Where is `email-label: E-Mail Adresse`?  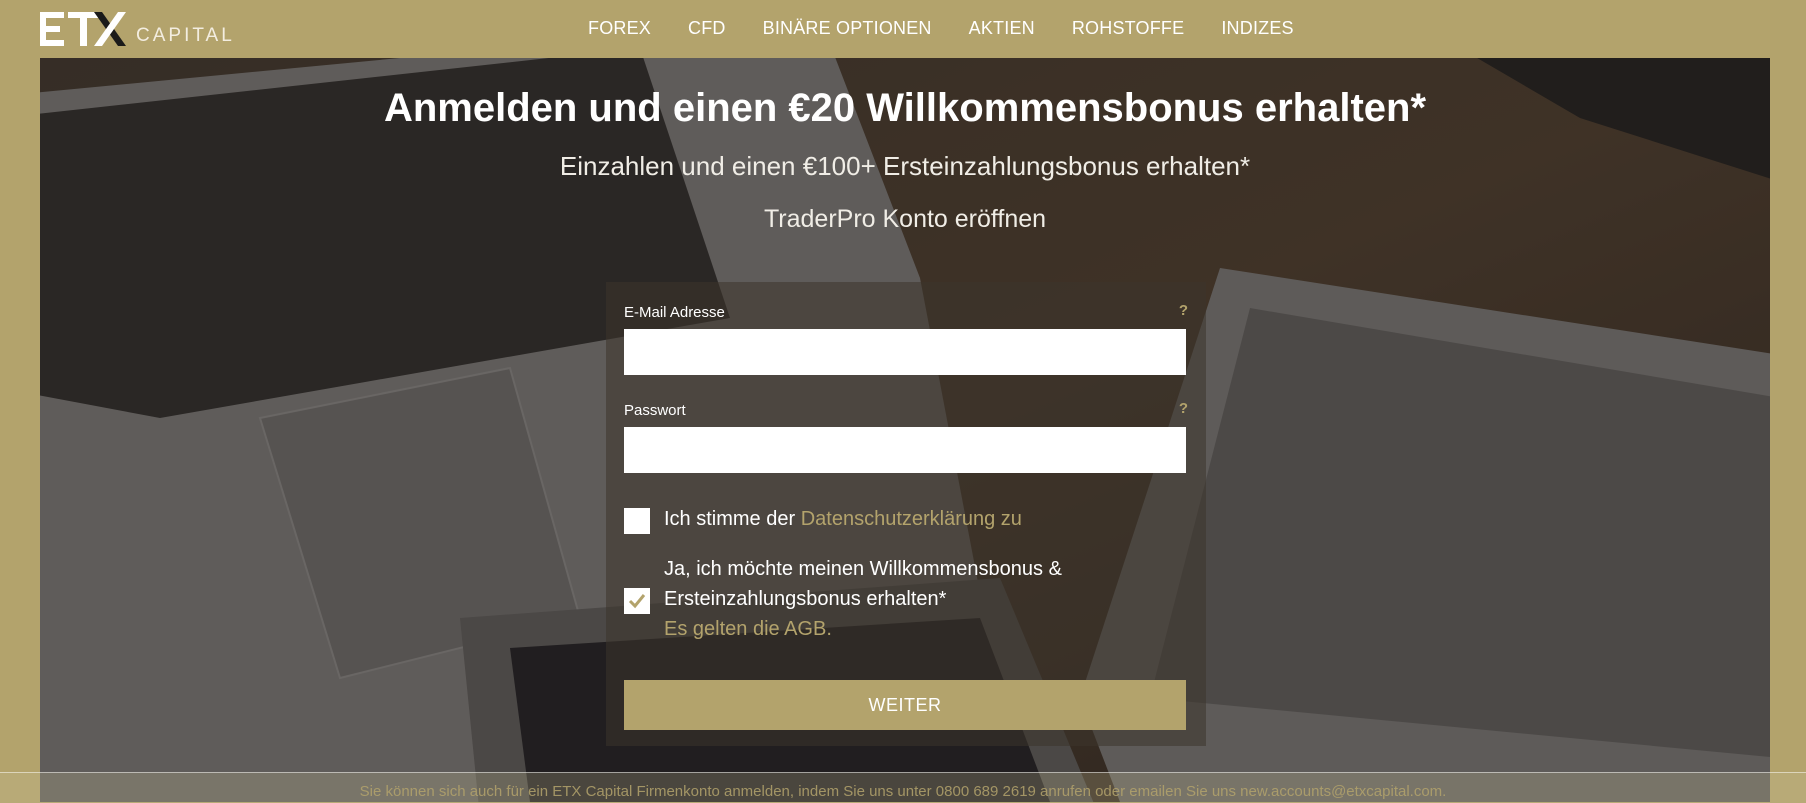 email-label: E-Mail Adresse is located at coordinates (674, 312).